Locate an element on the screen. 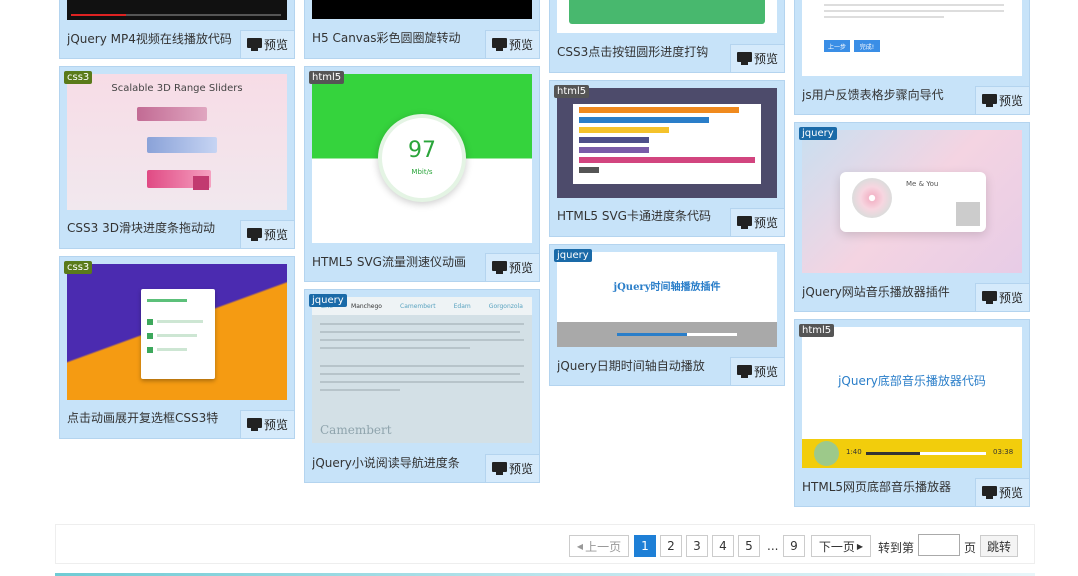 The width and height of the screenshot is (1078, 576). page-button-2: 2 is located at coordinates (671, 546).